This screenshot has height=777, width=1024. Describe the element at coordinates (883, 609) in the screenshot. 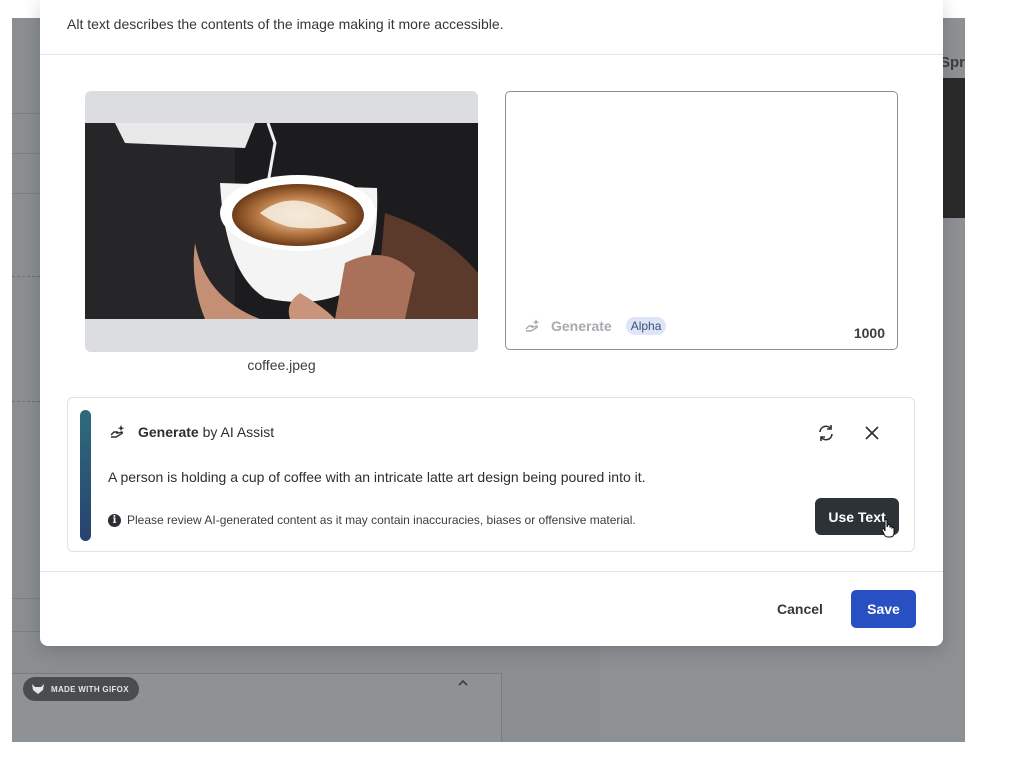

I see `save-button: Save` at that location.